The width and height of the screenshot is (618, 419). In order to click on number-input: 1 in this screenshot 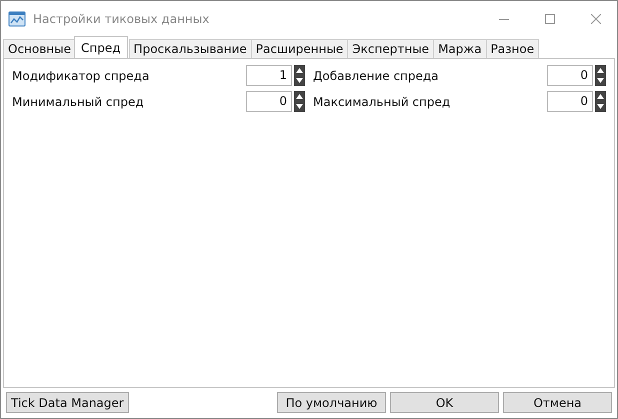, I will do `click(269, 75)`.